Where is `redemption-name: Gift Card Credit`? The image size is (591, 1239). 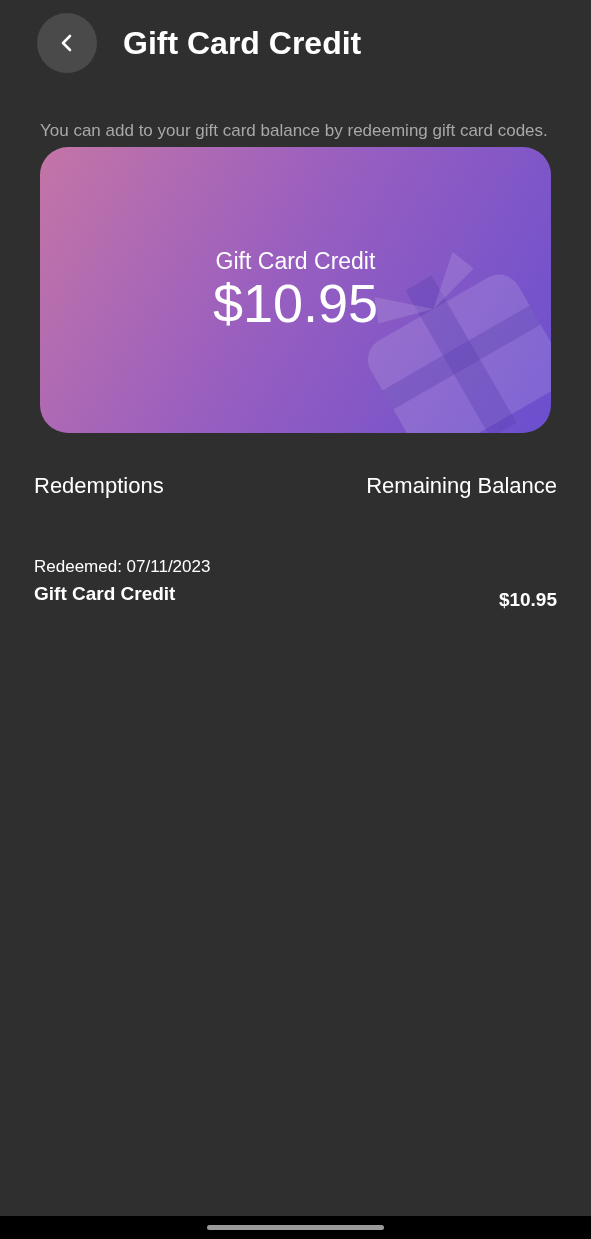
redemption-name: Gift Card Credit is located at coordinates (105, 593).